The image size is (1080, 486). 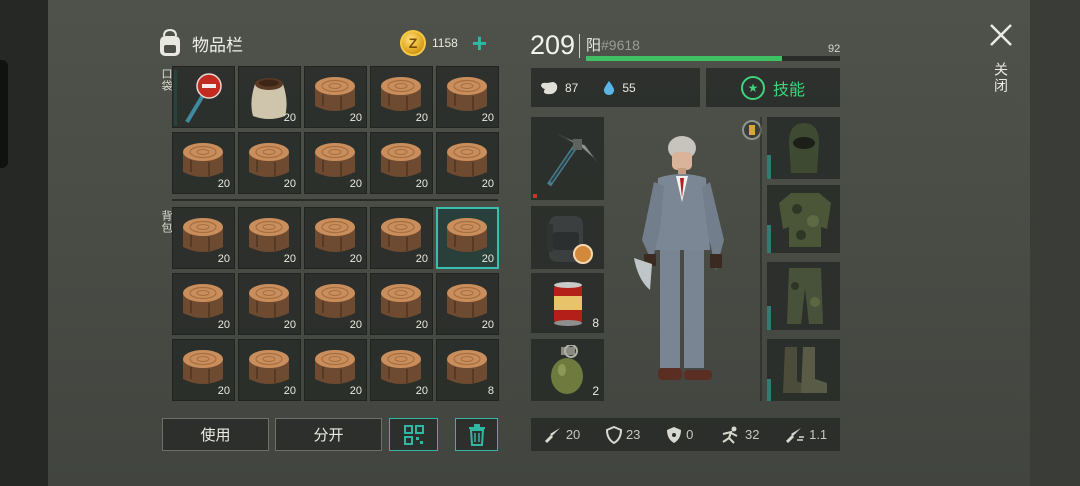 What do you see at coordinates (553, 45) in the screenshot?
I see `health-value: 209` at bounding box center [553, 45].